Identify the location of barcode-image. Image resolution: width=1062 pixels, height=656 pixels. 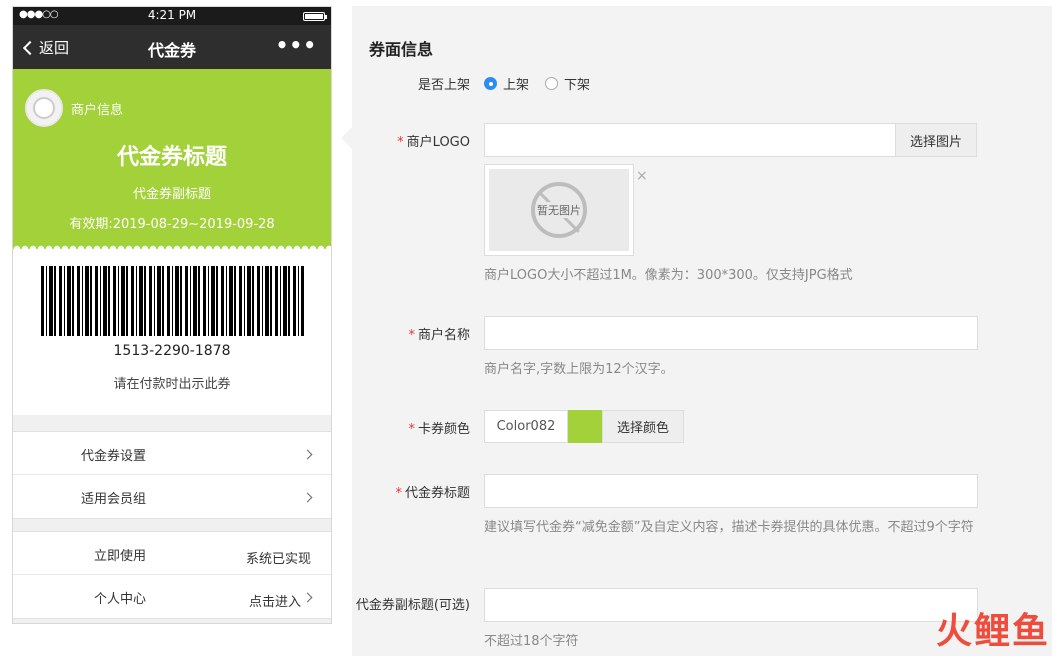
(172, 301).